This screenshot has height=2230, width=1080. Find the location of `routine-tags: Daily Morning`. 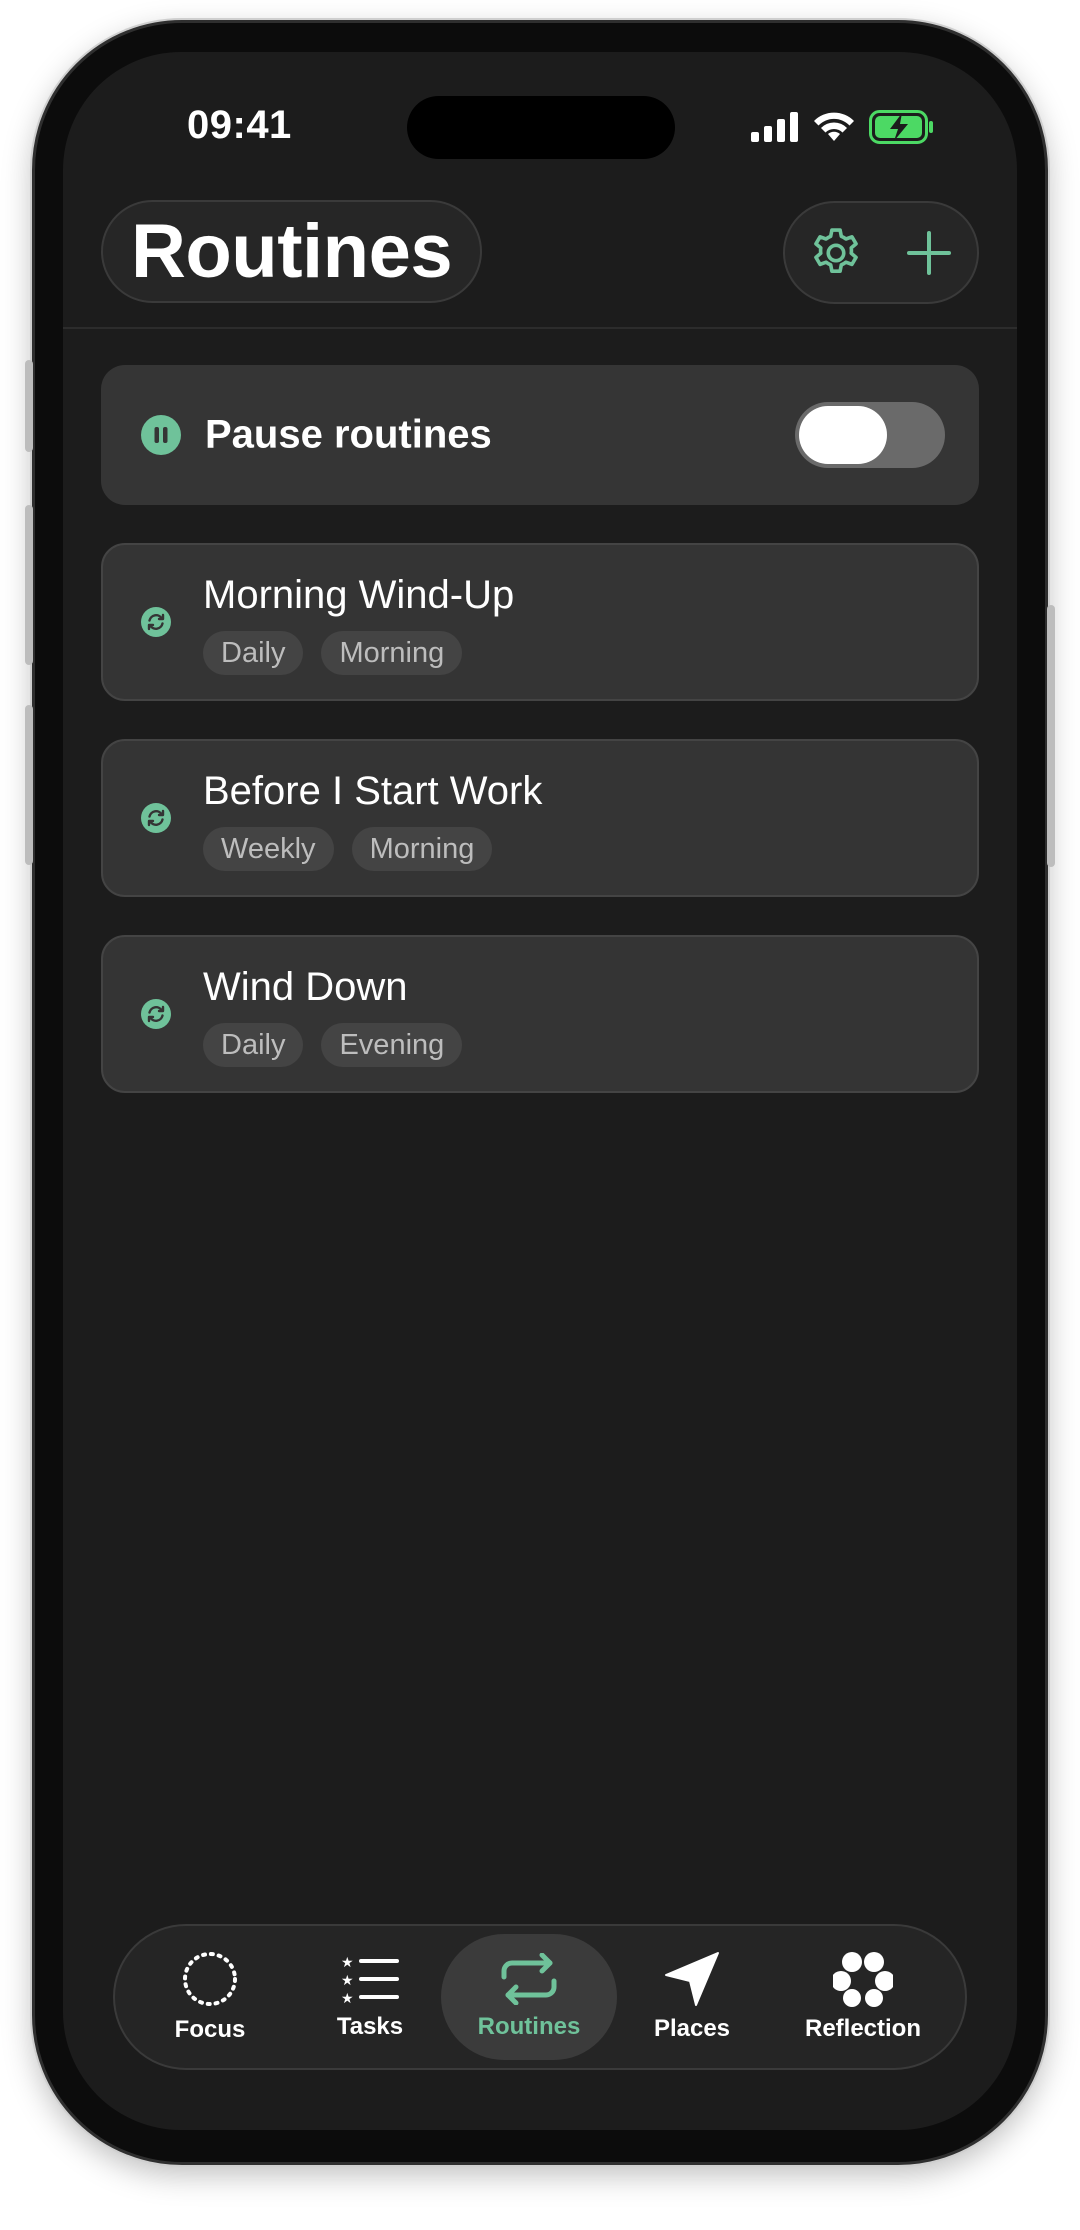

routine-tags: Daily Morning is located at coordinates (333, 653).